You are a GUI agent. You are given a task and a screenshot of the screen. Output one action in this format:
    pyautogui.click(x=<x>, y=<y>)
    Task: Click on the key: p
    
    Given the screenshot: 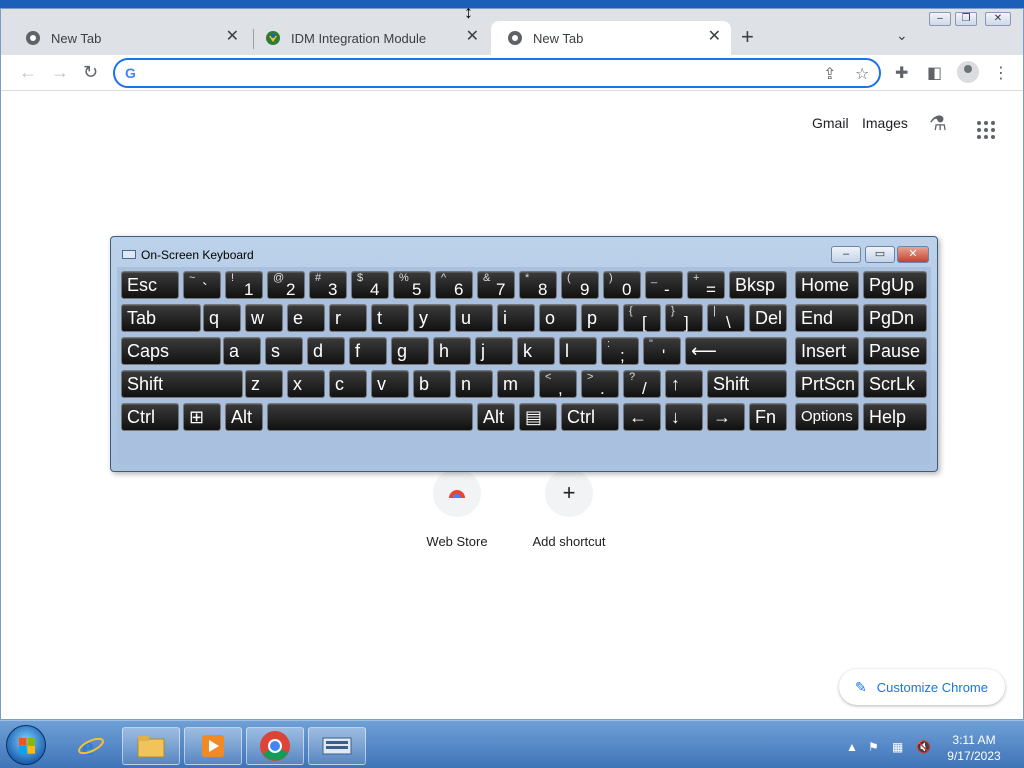 What is the action you would take?
    pyautogui.click(x=600, y=318)
    